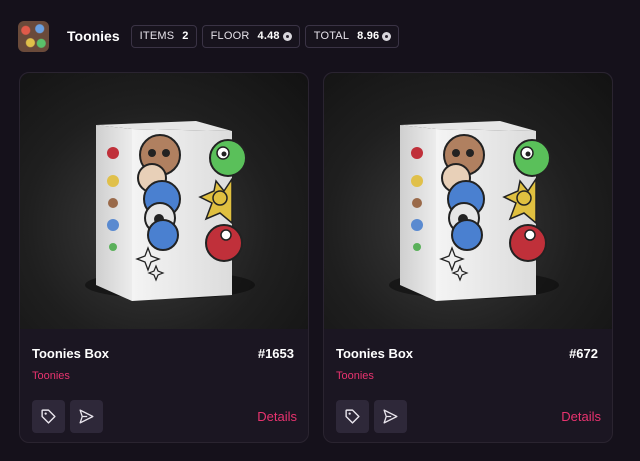 The width and height of the screenshot is (640, 461). I want to click on items-value: 2, so click(185, 36).